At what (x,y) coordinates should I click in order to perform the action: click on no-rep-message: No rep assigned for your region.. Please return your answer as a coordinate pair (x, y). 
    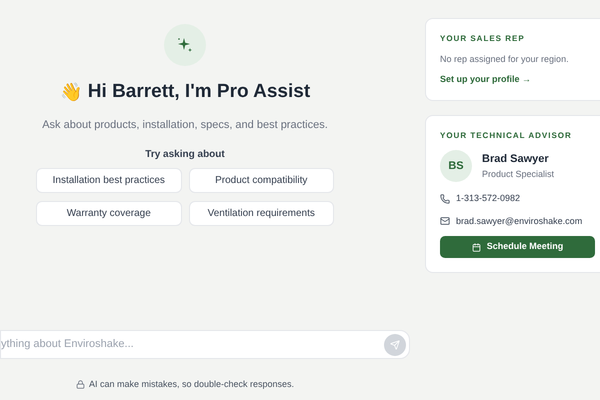
    Looking at the image, I should click on (505, 59).